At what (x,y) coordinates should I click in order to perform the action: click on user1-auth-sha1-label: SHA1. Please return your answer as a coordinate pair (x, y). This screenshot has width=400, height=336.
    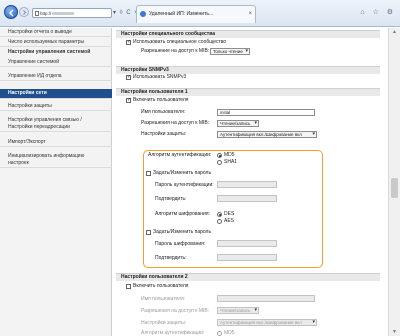
    Looking at the image, I should click on (231, 162).